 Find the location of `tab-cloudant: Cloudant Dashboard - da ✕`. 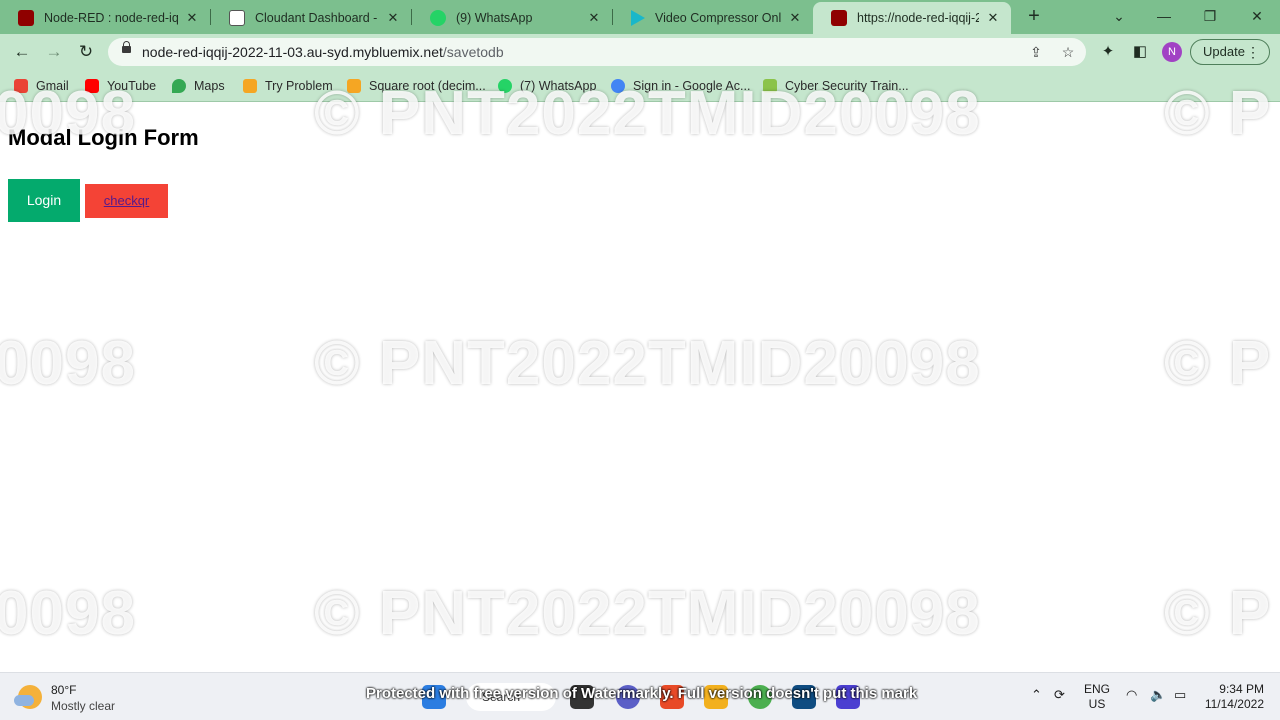

tab-cloudant: Cloudant Dashboard - da ✕ is located at coordinates (311, 18).